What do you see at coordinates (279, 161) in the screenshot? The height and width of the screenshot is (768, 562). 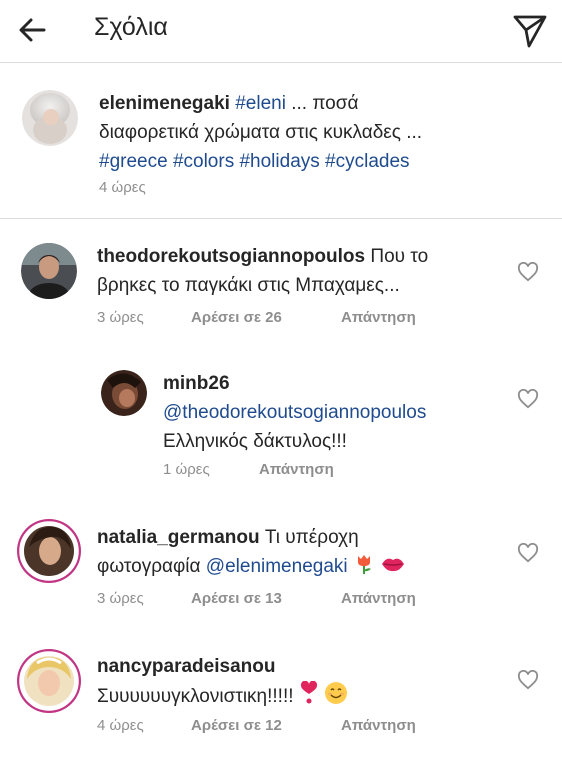 I see `hashtag: #holidays` at bounding box center [279, 161].